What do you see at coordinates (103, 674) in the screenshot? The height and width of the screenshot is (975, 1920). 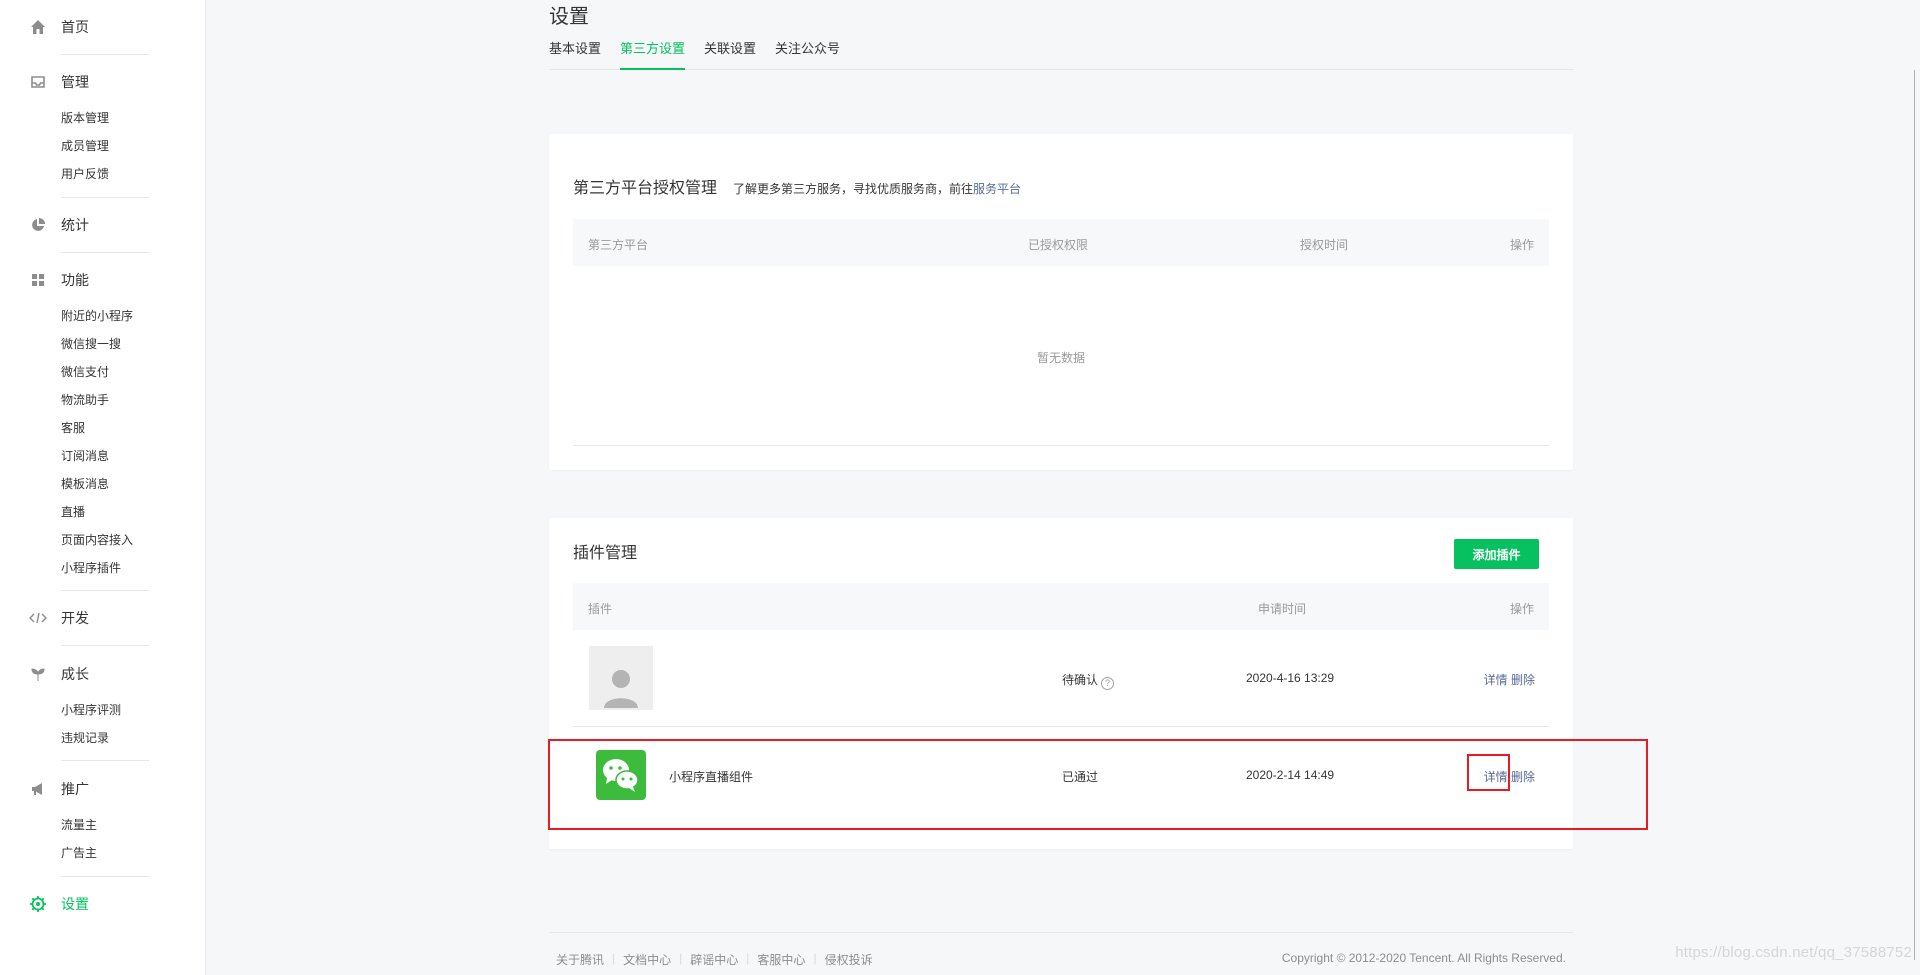 I see `nav-growth: 成长` at bounding box center [103, 674].